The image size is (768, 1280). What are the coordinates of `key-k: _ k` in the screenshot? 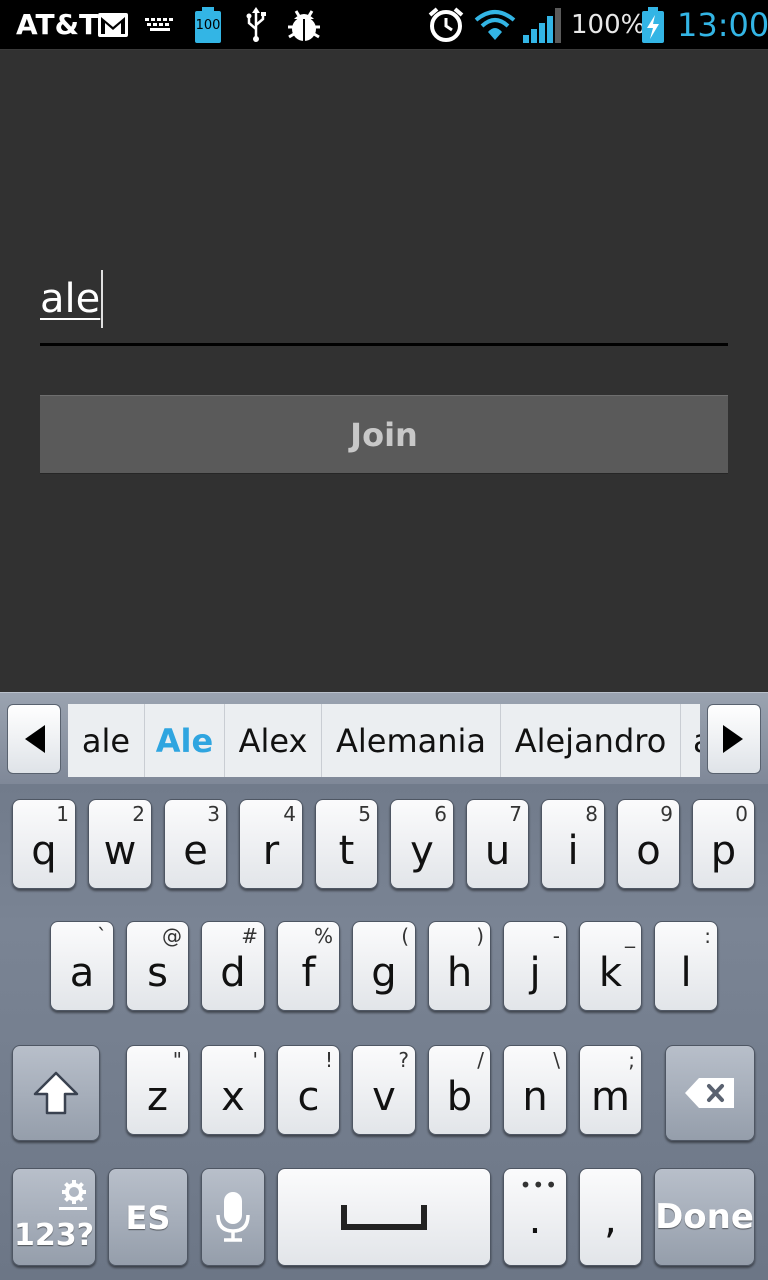 It's located at (610, 966).